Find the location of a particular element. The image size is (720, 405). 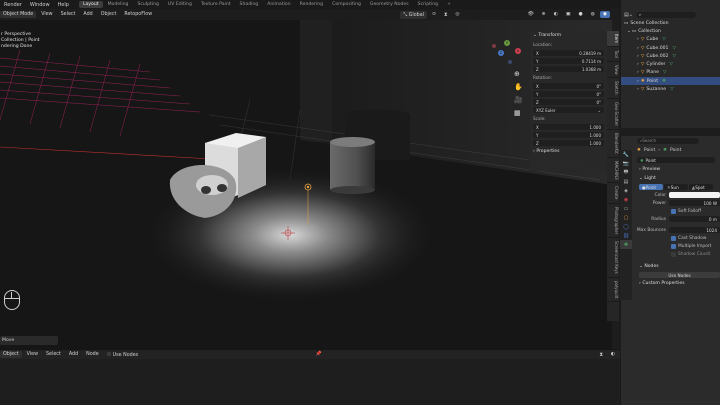

use-nodes-toggle: Use Nodes is located at coordinates (123, 355).